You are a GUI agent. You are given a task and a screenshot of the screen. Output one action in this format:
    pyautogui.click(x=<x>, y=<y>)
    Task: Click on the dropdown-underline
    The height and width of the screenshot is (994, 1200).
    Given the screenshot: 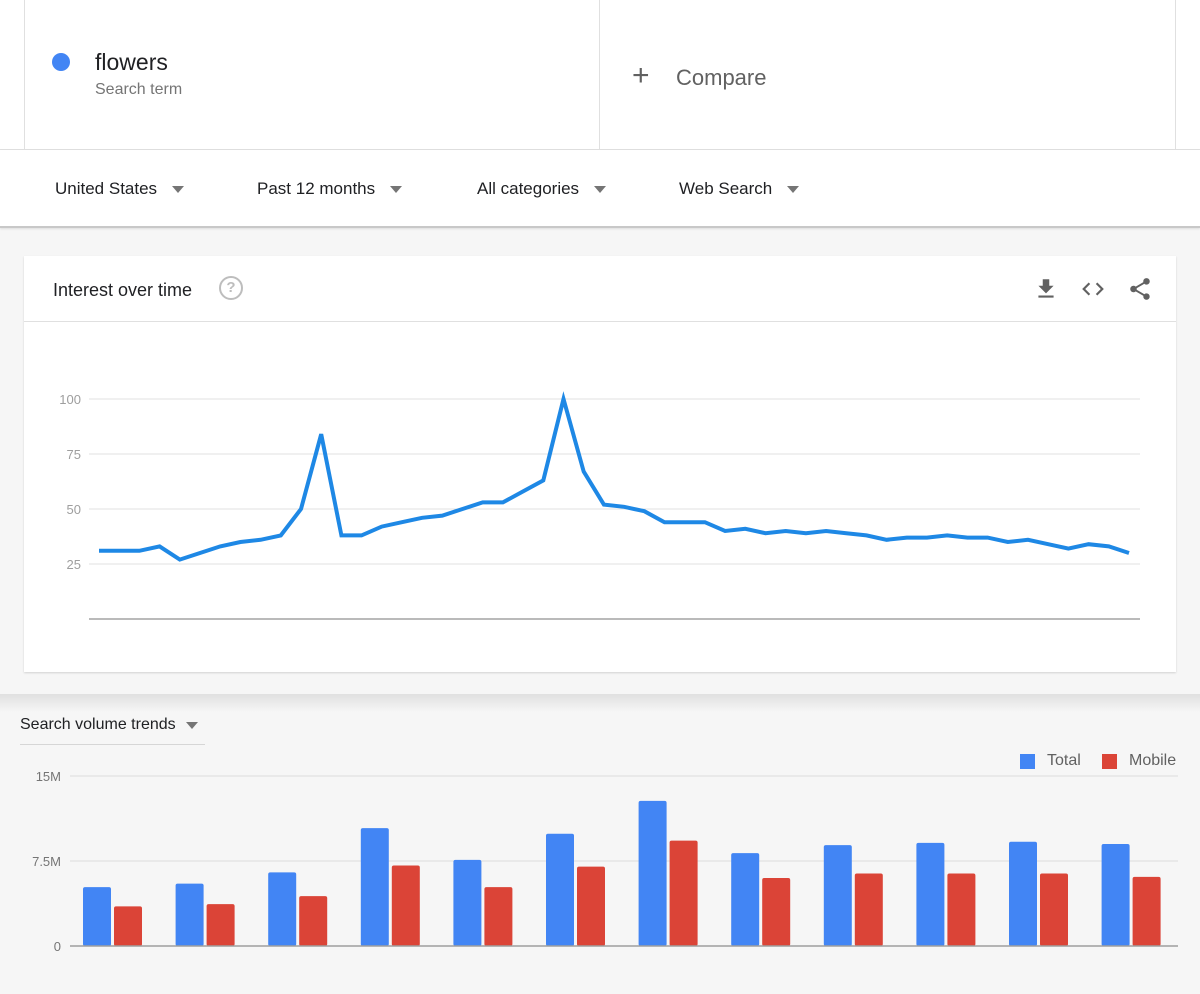 What is the action you would take?
    pyautogui.click(x=112, y=744)
    